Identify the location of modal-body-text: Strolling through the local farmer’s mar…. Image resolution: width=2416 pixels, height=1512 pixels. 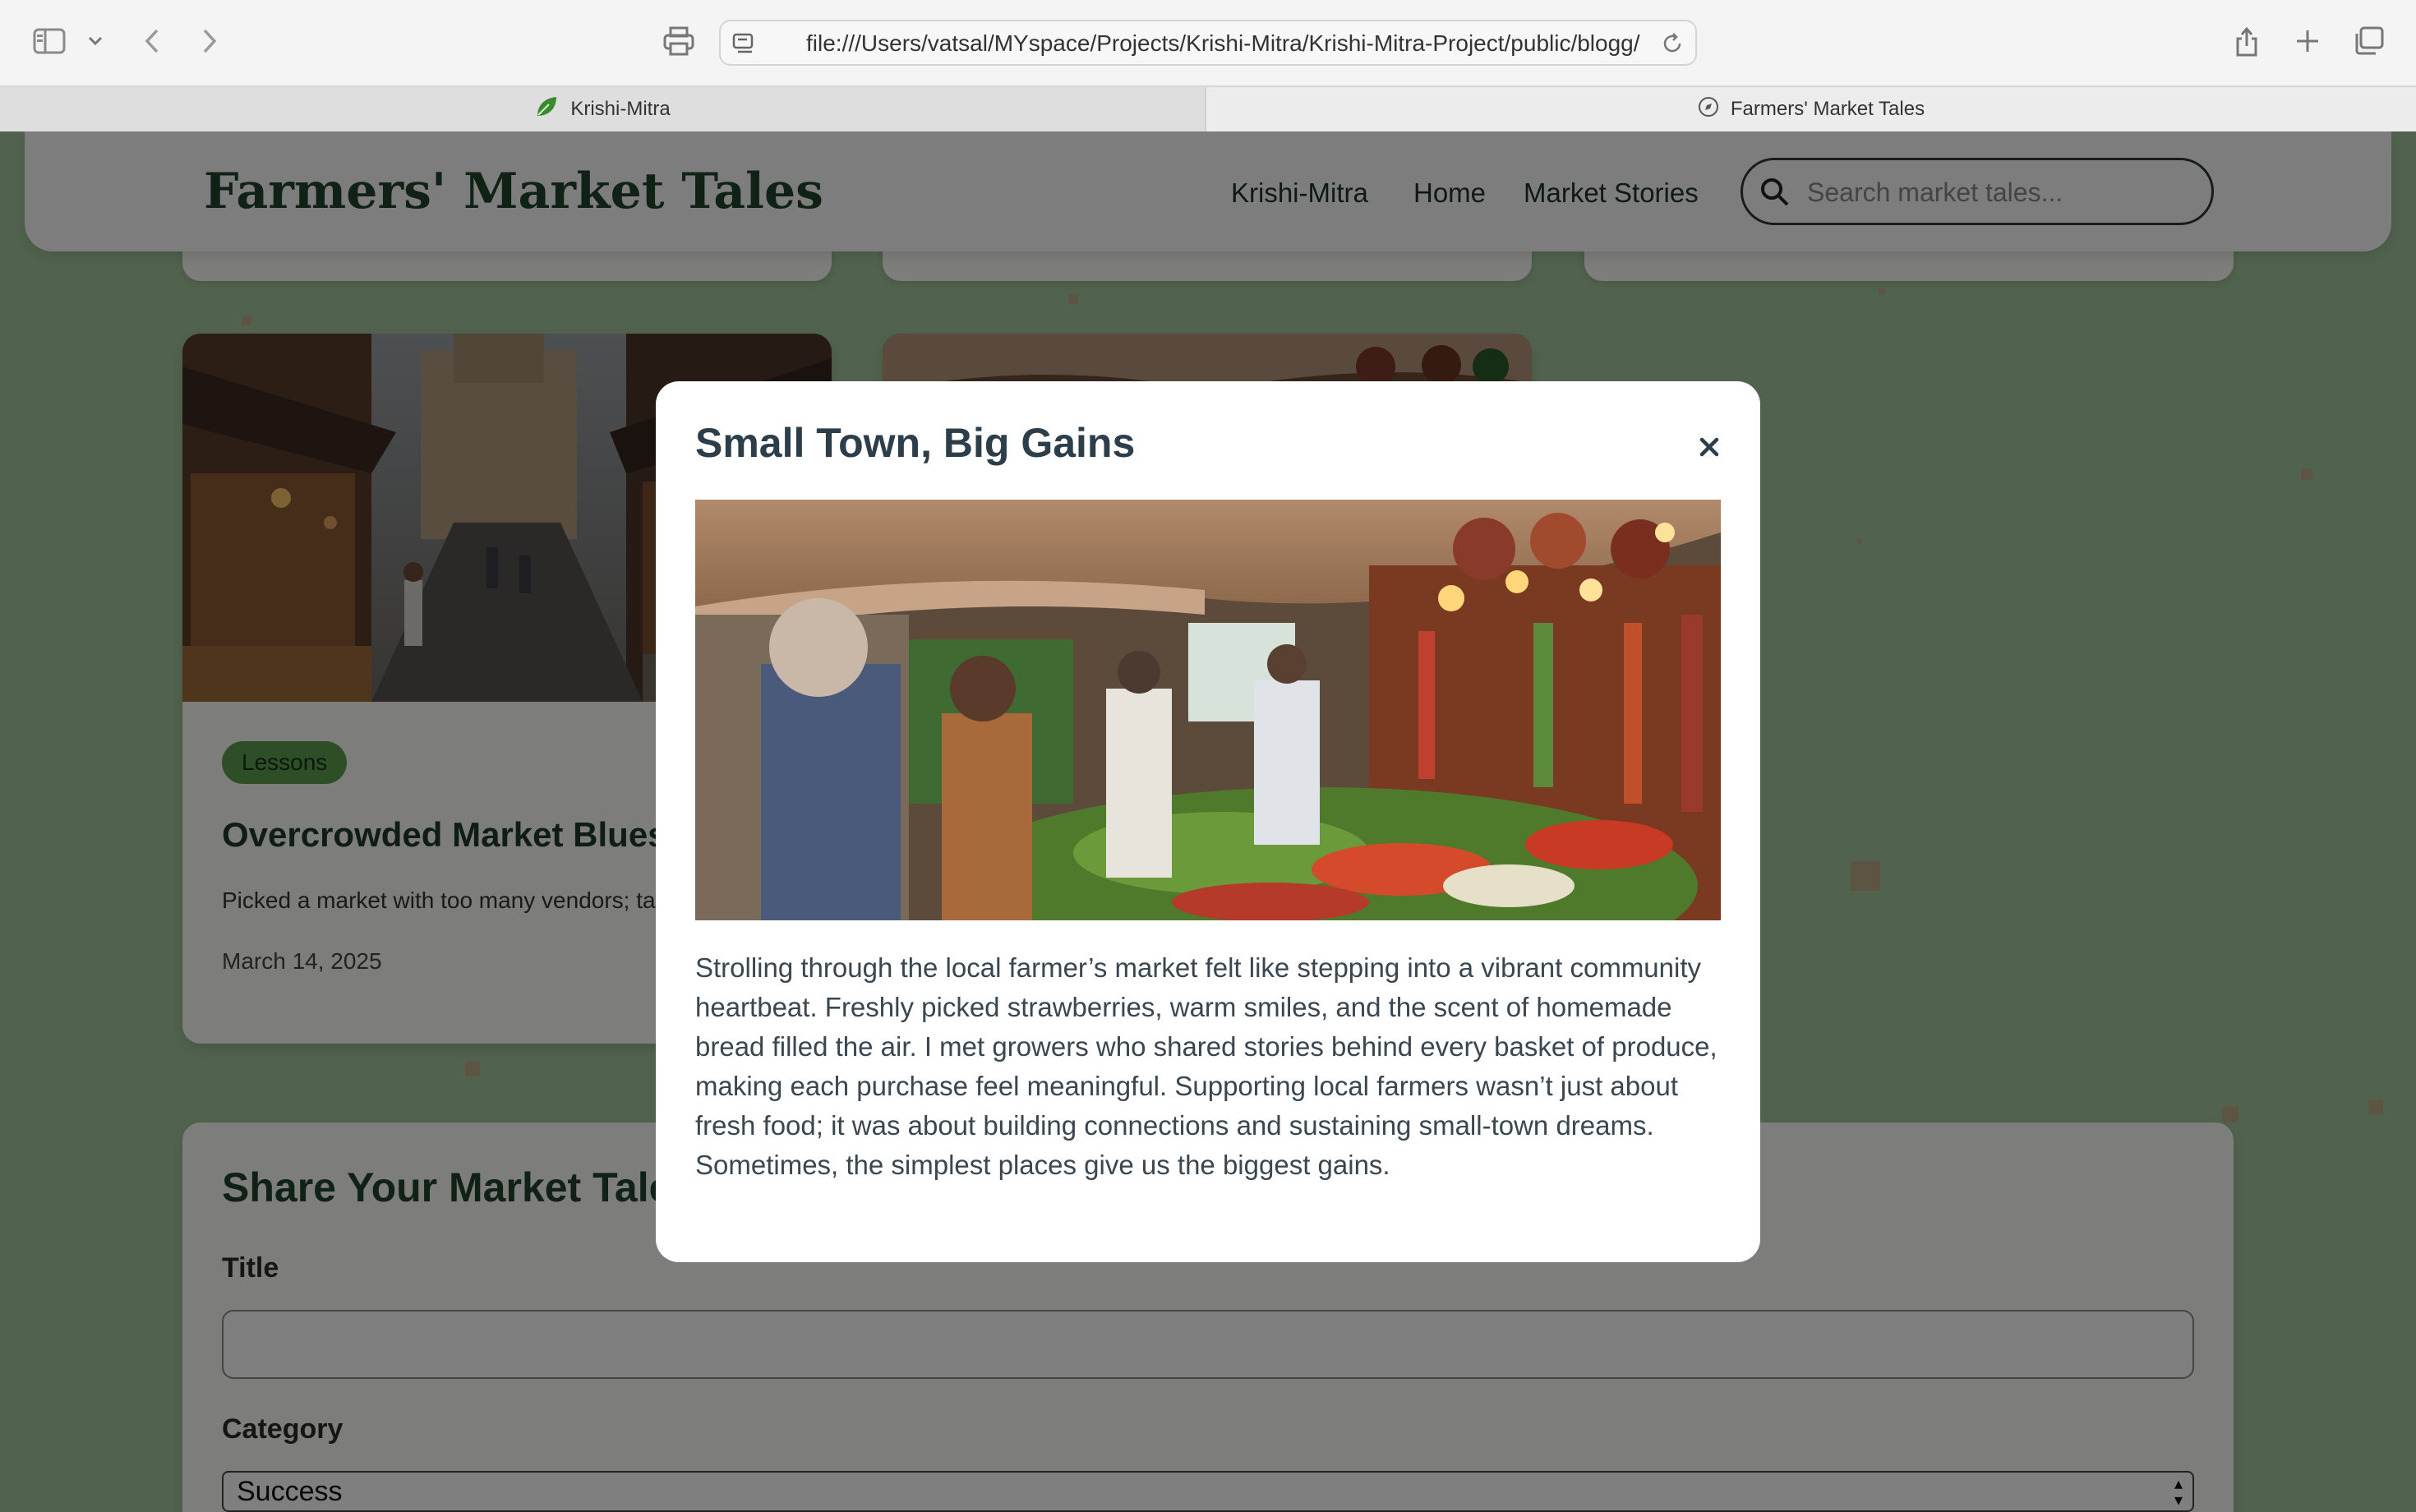
(1206, 1066).